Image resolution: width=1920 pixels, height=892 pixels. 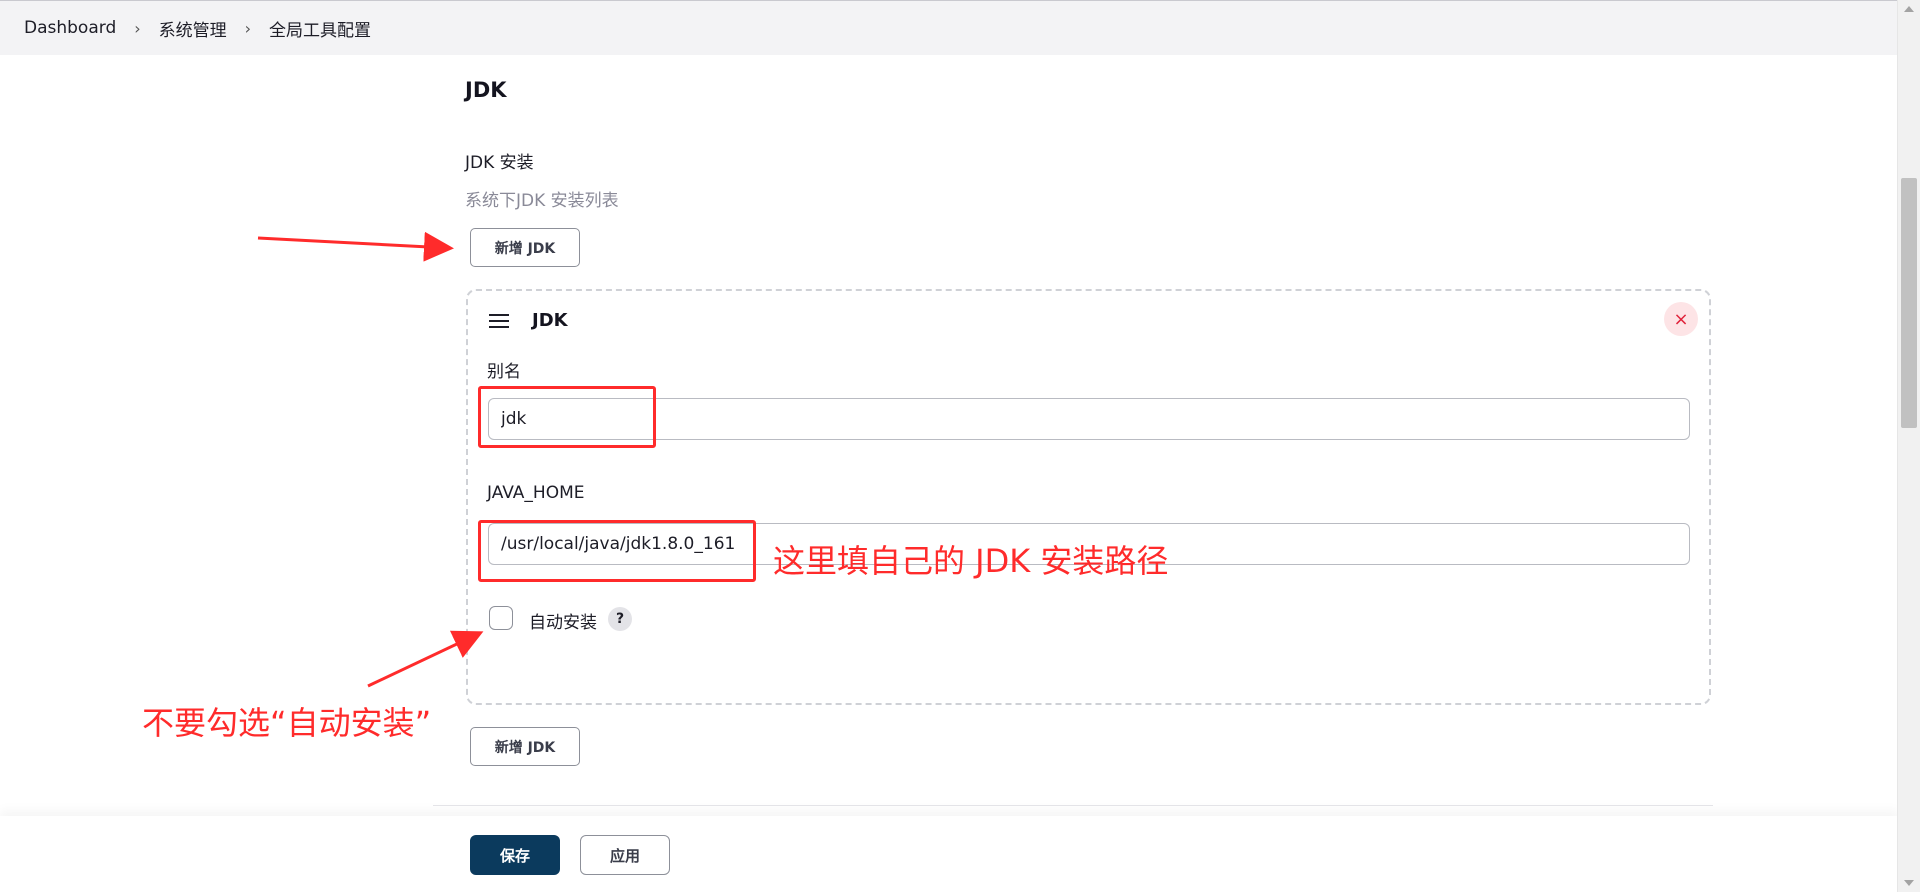 I want to click on apply-button: 应用, so click(x=625, y=855).